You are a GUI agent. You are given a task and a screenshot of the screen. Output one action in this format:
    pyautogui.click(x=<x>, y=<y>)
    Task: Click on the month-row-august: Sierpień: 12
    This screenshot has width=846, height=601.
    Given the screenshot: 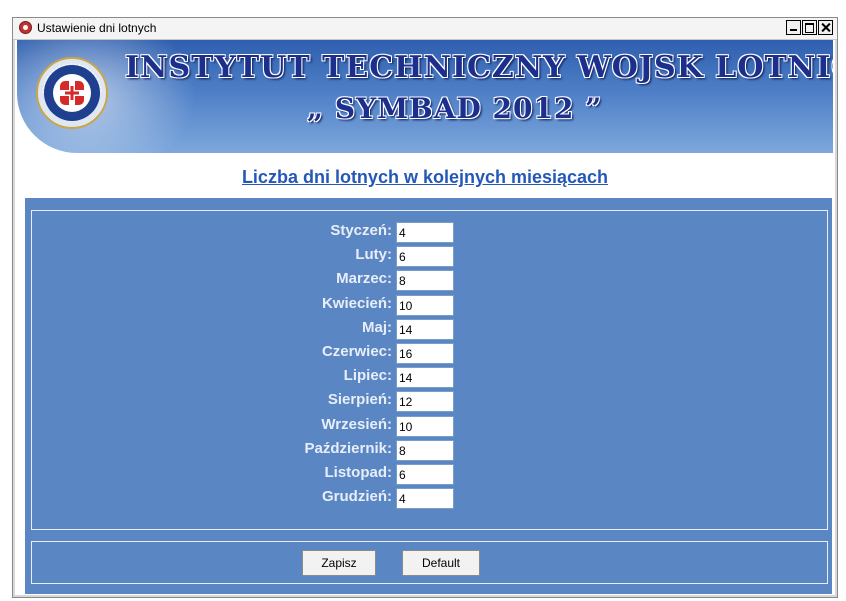 What is the action you would take?
    pyautogui.click(x=430, y=401)
    